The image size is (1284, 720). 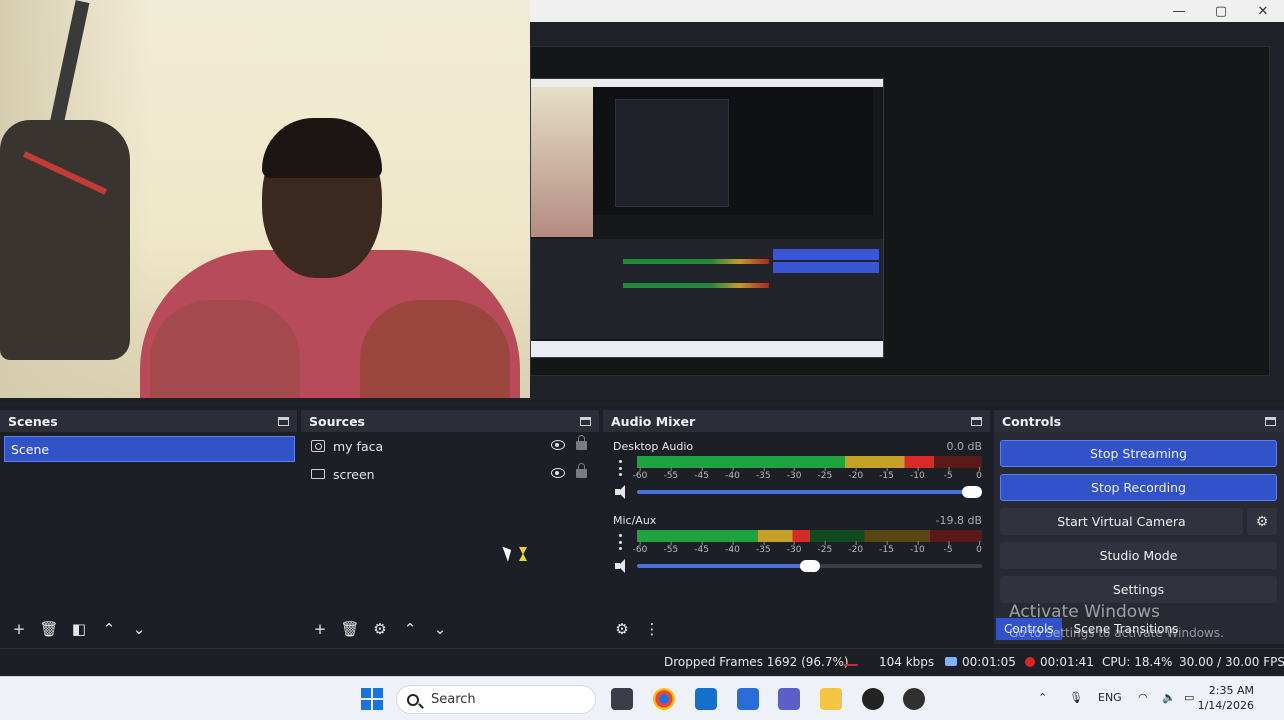 I want to click on stop-streaming-button: Stop Streaming, so click(x=1138, y=453).